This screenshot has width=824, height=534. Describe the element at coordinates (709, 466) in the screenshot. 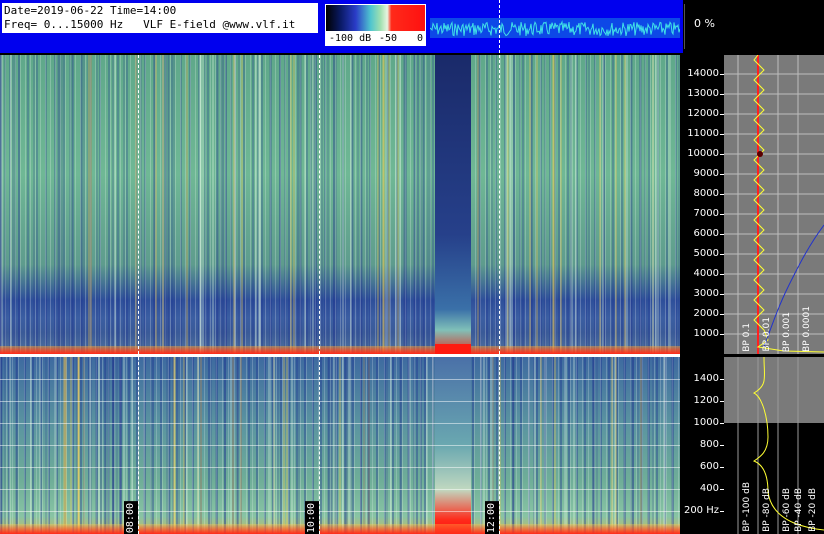

I see `tick-label-600: 600` at that location.